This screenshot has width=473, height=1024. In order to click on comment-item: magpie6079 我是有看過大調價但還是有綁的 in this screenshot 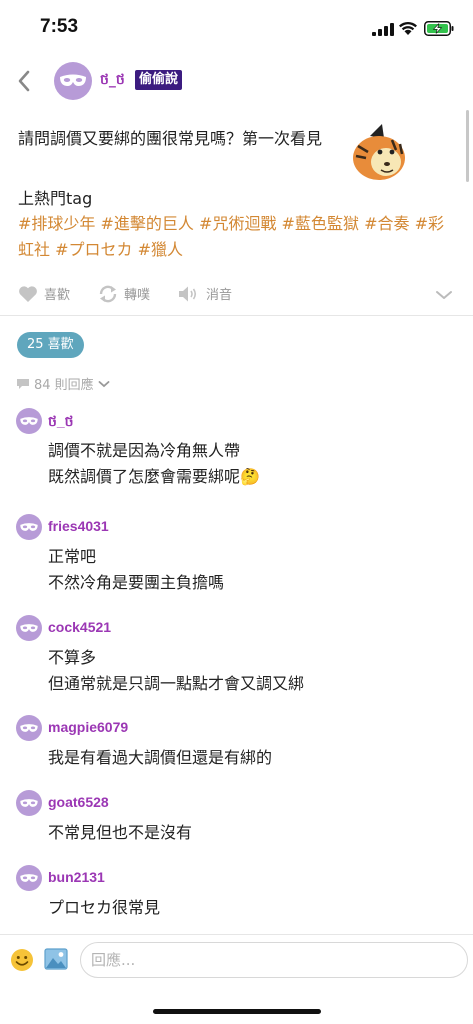, I will do `click(236, 748)`.